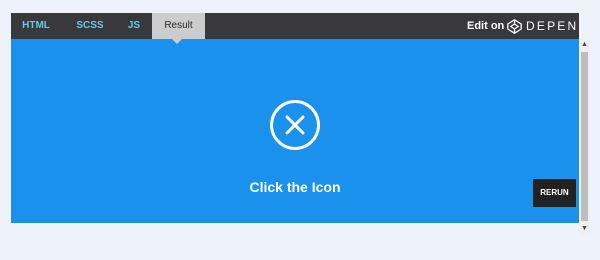  Describe the element at coordinates (177, 41) in the screenshot. I see `active-tab-pointer` at that location.